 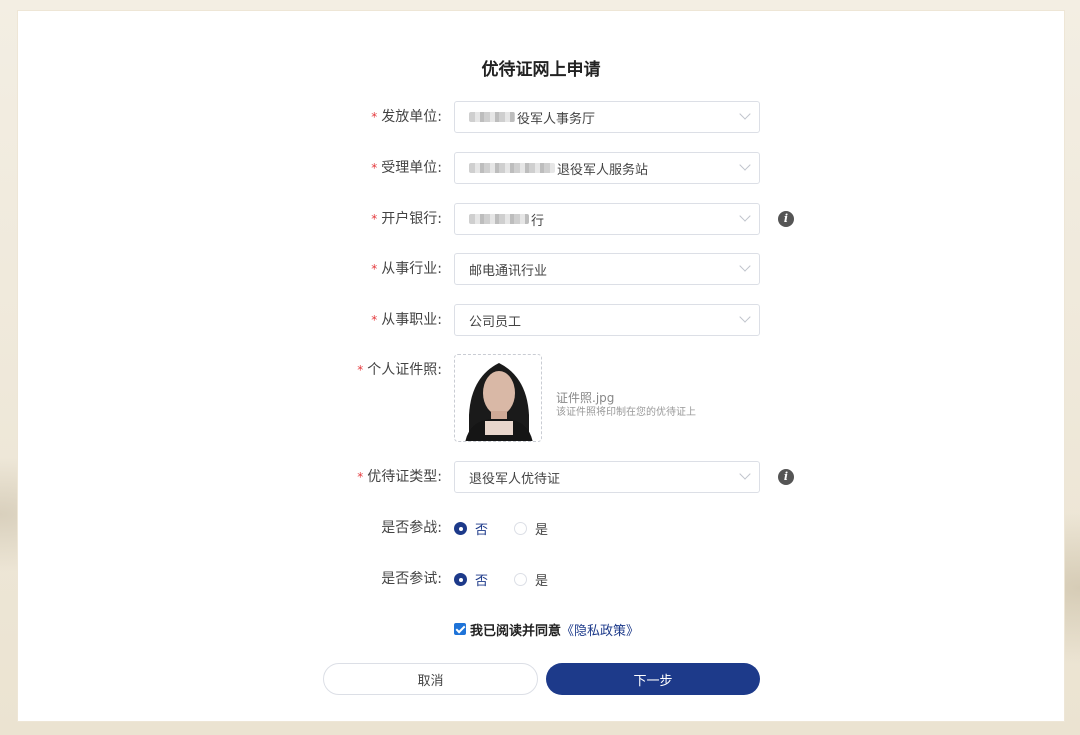 I want to click on occupation-select: 公司员工, so click(x=607, y=320).